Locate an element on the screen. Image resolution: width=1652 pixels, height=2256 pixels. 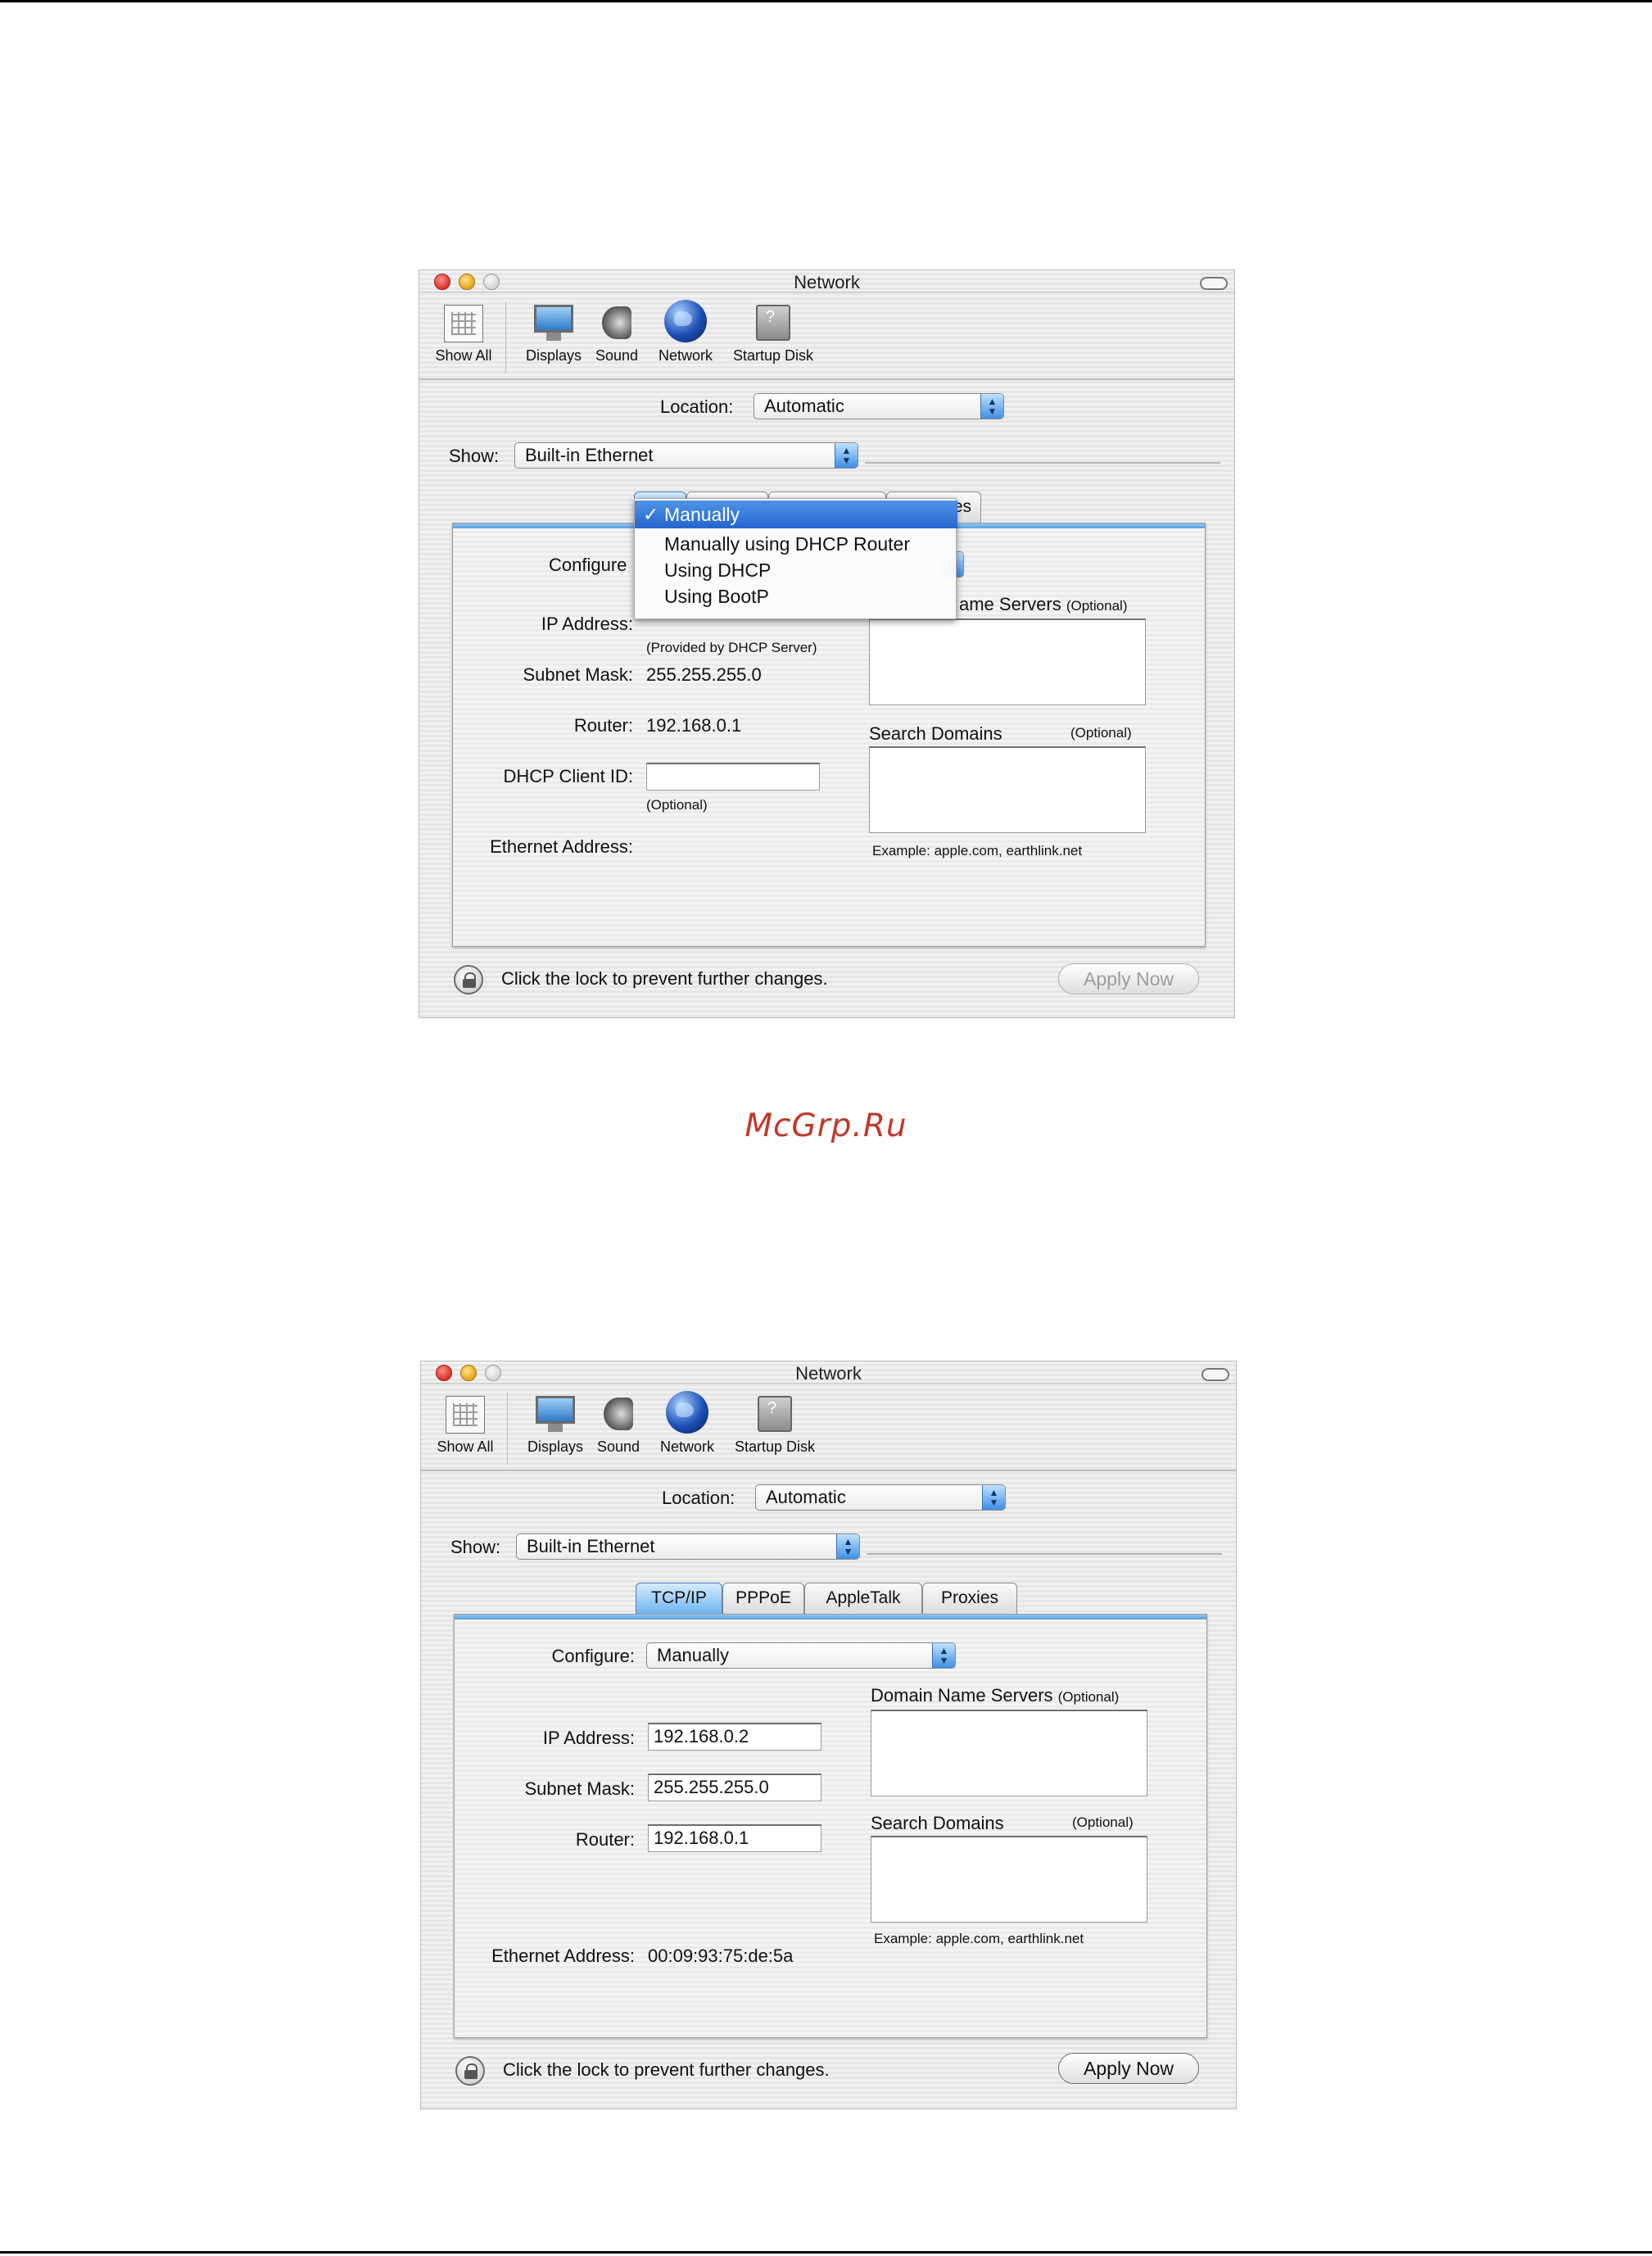
tab-pppoe: PPPoE is located at coordinates (763, 1598).